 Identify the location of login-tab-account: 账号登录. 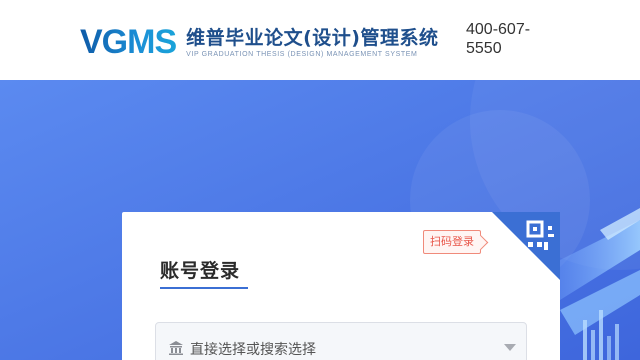
(200, 269).